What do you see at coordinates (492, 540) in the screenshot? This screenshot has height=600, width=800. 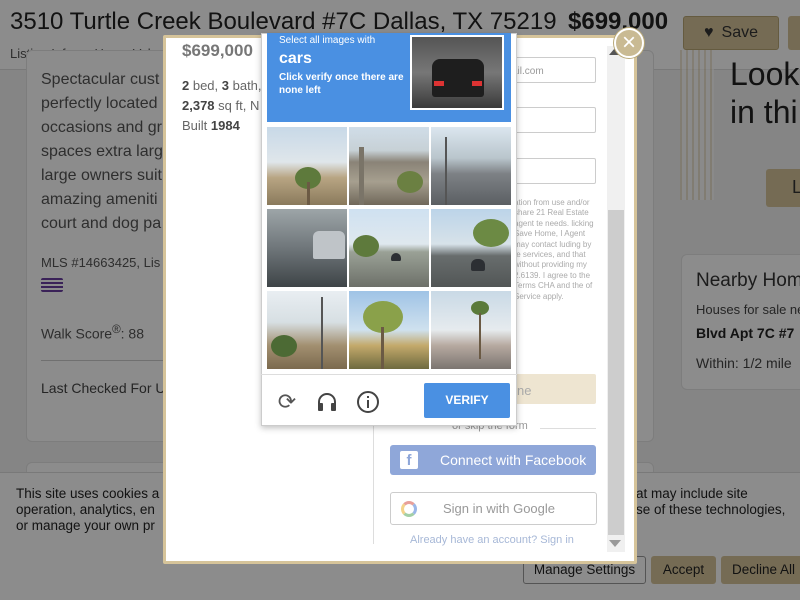 I see `sign-in-link: Already have an account? Sign in` at bounding box center [492, 540].